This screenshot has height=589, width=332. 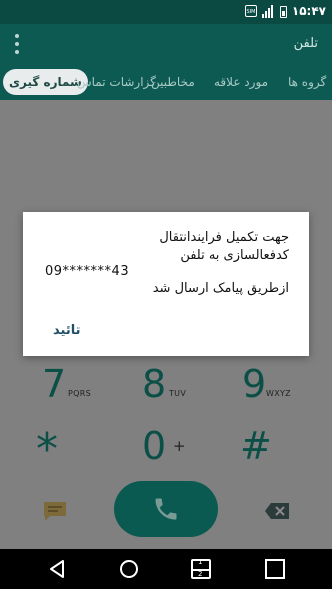 What do you see at coordinates (275, 448) in the screenshot?
I see `key-hash: #` at bounding box center [275, 448].